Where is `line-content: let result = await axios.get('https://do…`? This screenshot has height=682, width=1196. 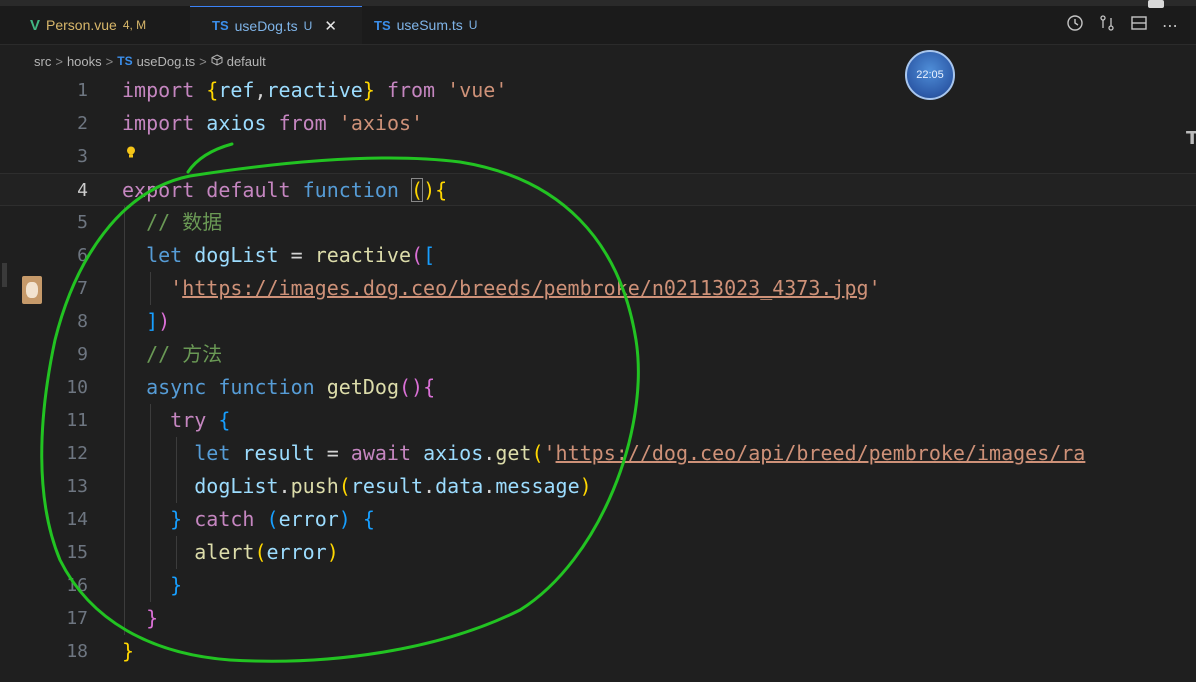 line-content: let result = await axios.get('https://do… is located at coordinates (640, 453).